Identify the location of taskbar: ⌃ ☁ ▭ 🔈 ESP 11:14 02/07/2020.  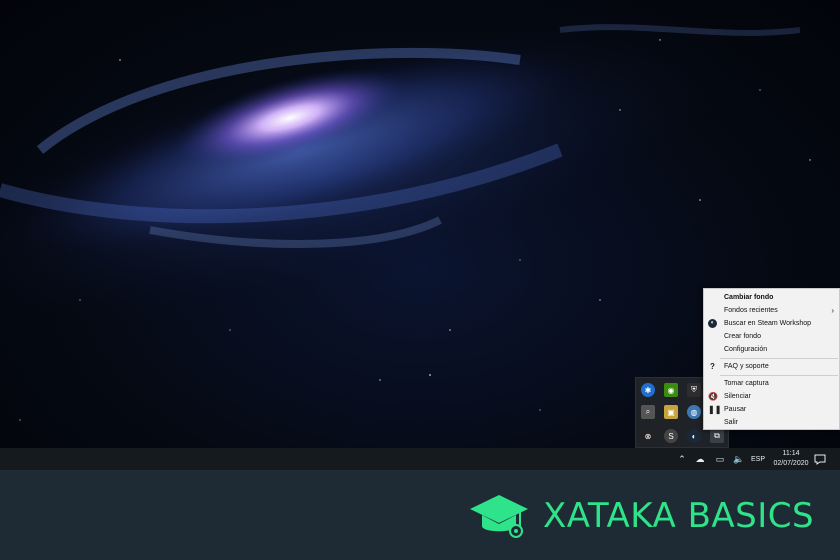
(420, 459).